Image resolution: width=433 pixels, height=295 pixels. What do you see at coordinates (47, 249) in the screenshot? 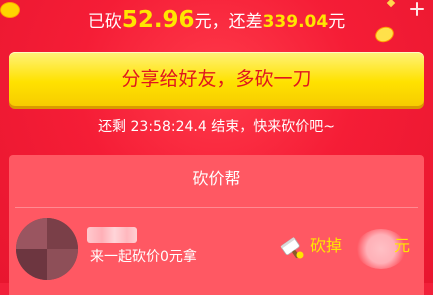
I see `avatar` at bounding box center [47, 249].